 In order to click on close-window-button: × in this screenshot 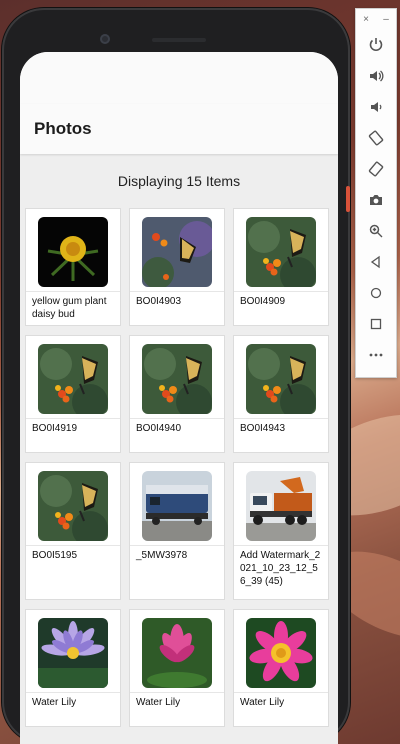, I will do `click(366, 19)`.